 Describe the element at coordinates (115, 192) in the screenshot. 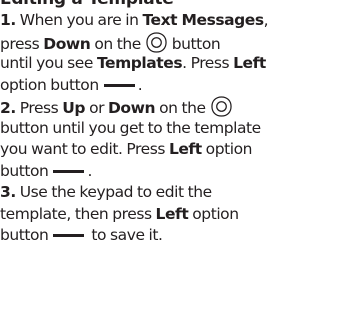

I see `step-text: Use the keypad to edit the` at that location.